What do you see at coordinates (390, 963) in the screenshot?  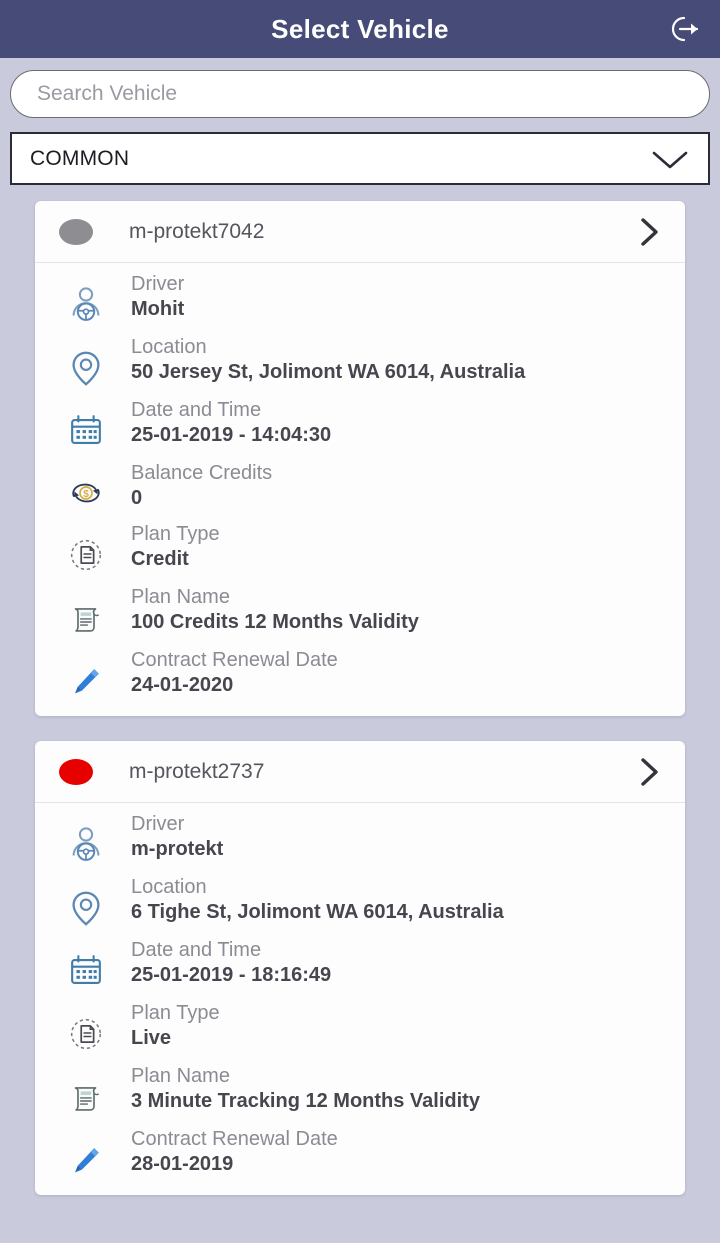 I see `detail-row-text: Date and Time 25-01-2019 - 18:16:49` at bounding box center [390, 963].